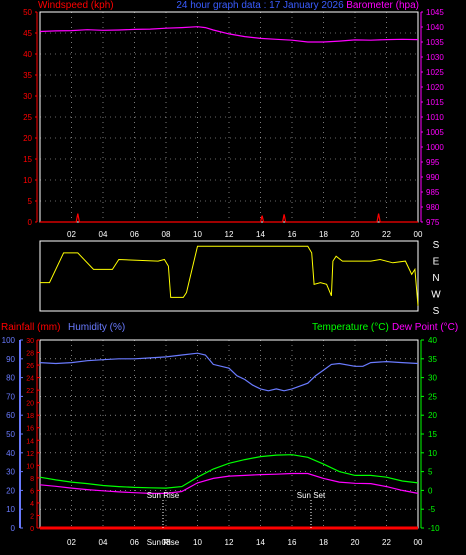 The height and width of the screenshot is (555, 466). Describe the element at coordinates (430, 472) in the screenshot. I see `temperature-tick-label: 5` at that location.